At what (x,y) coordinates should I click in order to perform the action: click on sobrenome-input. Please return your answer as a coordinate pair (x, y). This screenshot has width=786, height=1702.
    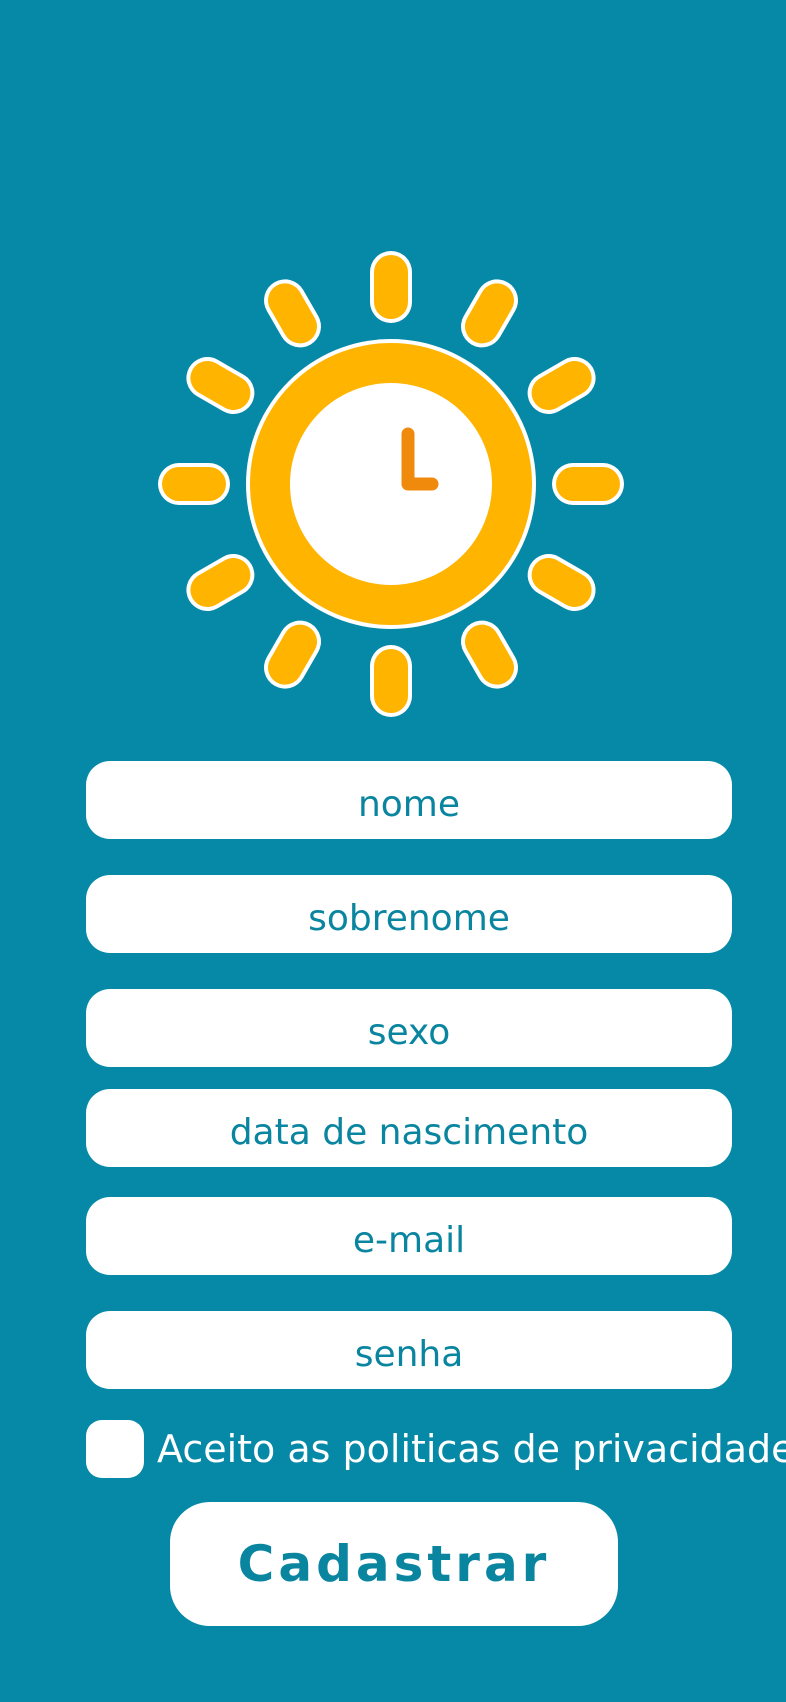
    Looking at the image, I should click on (409, 914).